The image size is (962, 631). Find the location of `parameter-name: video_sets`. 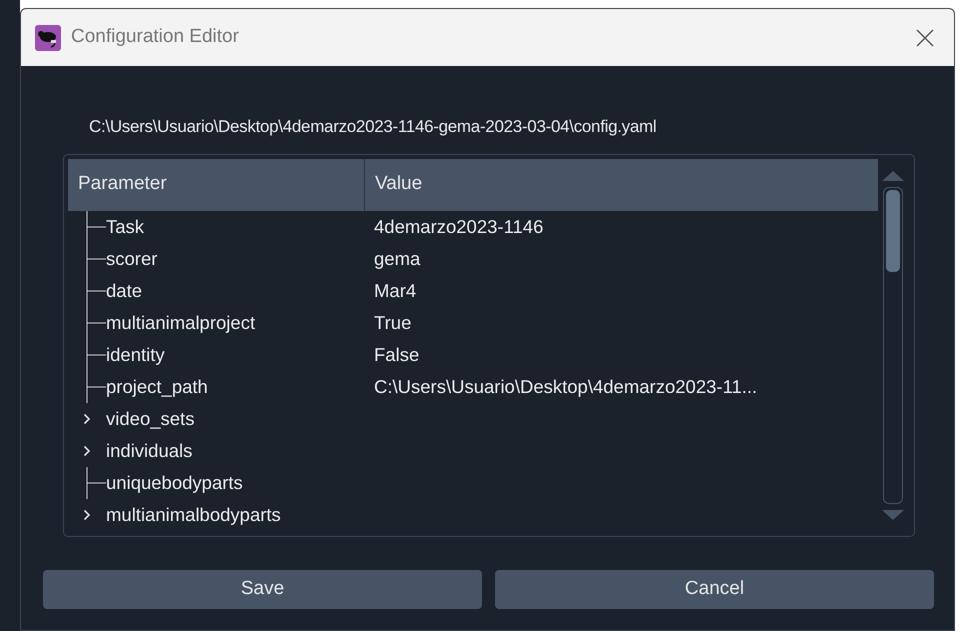

parameter-name: video_sets is located at coordinates (150, 418).